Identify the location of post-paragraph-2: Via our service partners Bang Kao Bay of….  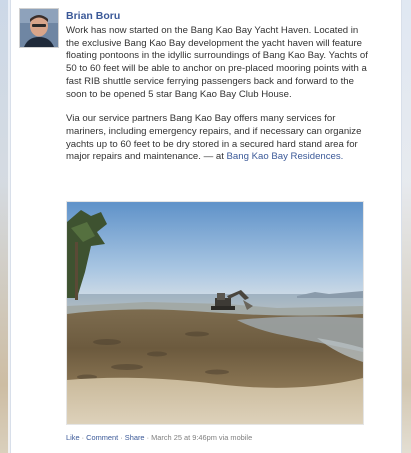
(218, 138).